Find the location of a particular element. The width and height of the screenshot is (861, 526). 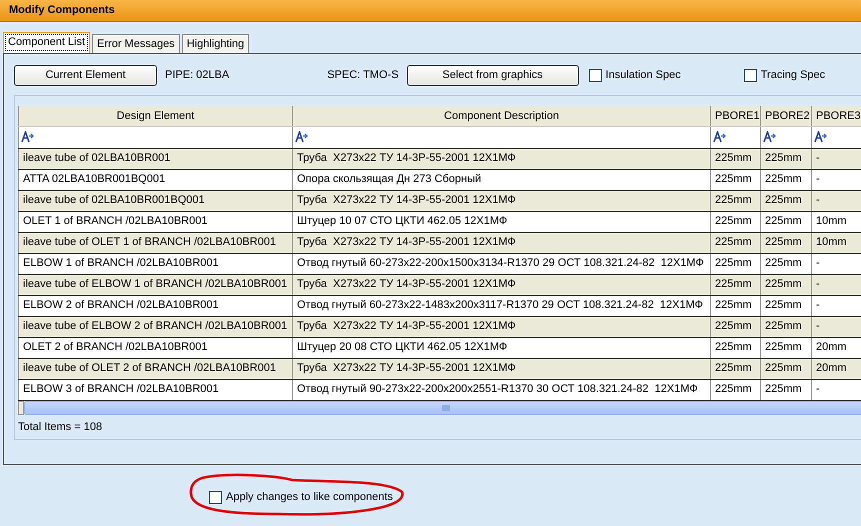

column-header: PBORE1 is located at coordinates (735, 116).